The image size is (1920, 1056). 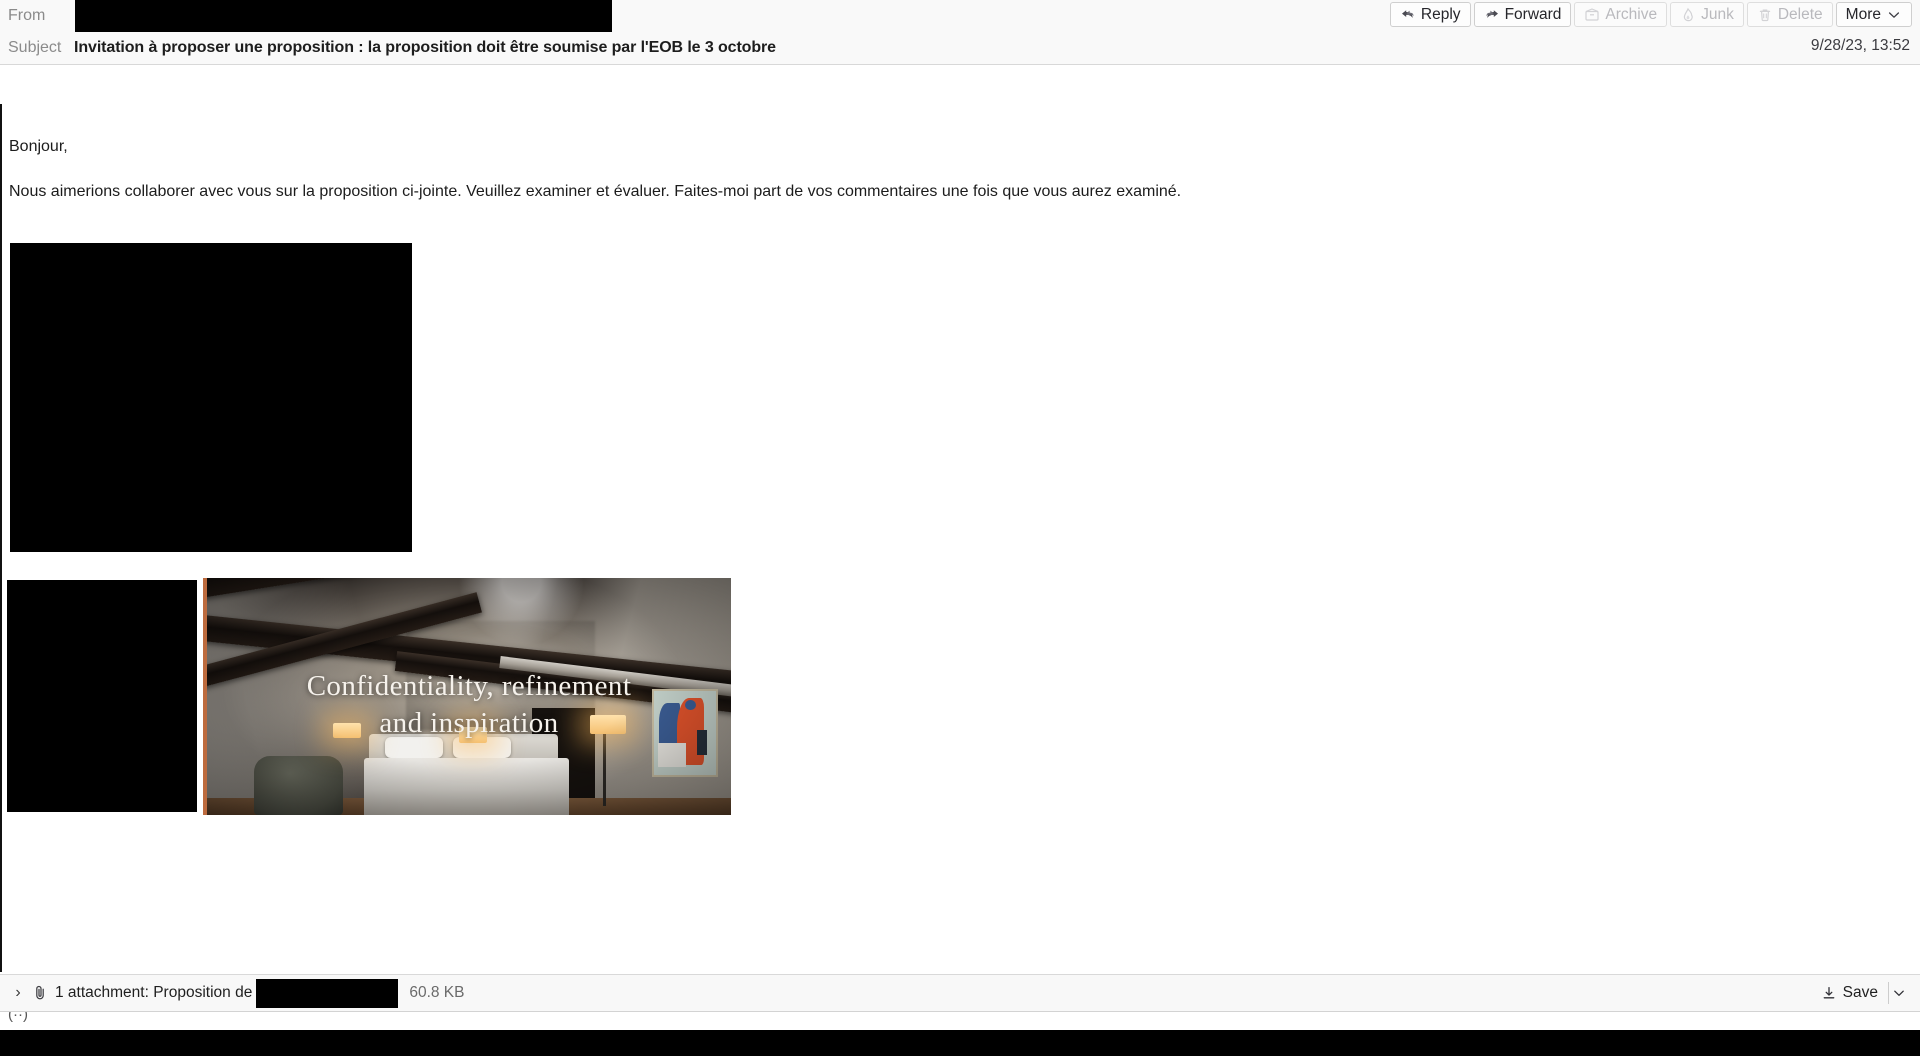 What do you see at coordinates (102, 696) in the screenshot?
I see `body-image-redaction-secondary` at bounding box center [102, 696].